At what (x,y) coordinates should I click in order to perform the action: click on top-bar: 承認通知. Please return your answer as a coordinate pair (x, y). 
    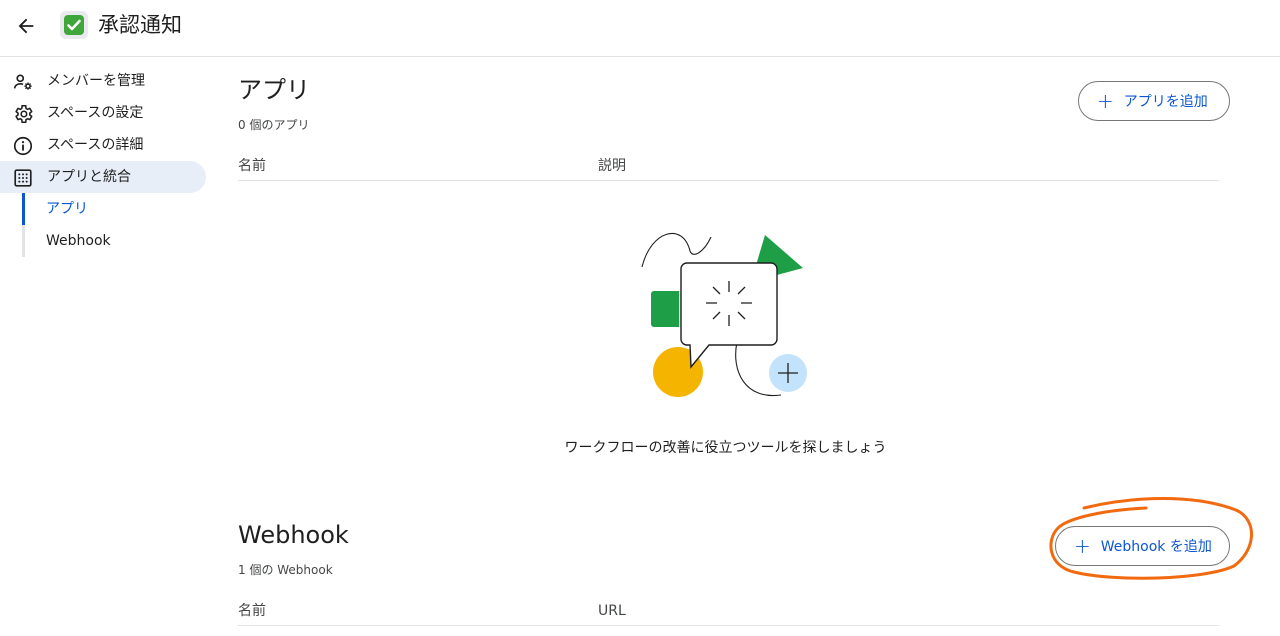
    Looking at the image, I should click on (640, 28).